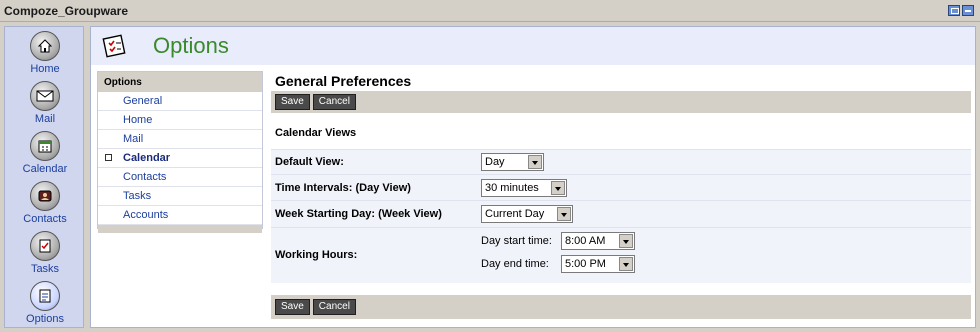 This screenshot has width=980, height=332. What do you see at coordinates (495, 162) in the screenshot?
I see `default-view-value: Day` at bounding box center [495, 162].